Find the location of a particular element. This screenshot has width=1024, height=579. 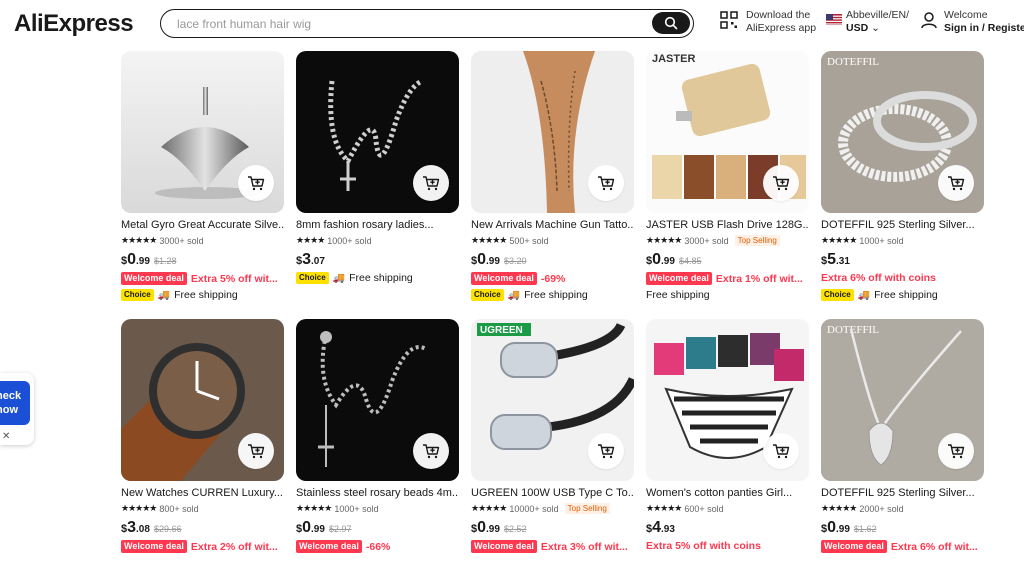

deal-text: -69% is located at coordinates (553, 278).